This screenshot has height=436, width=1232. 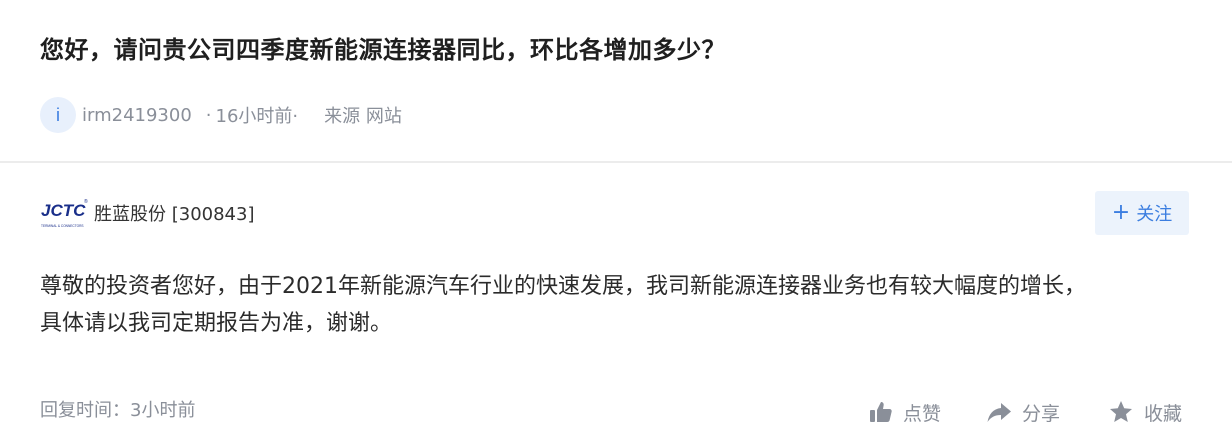 I want to click on star-icon, so click(x=1121, y=411).